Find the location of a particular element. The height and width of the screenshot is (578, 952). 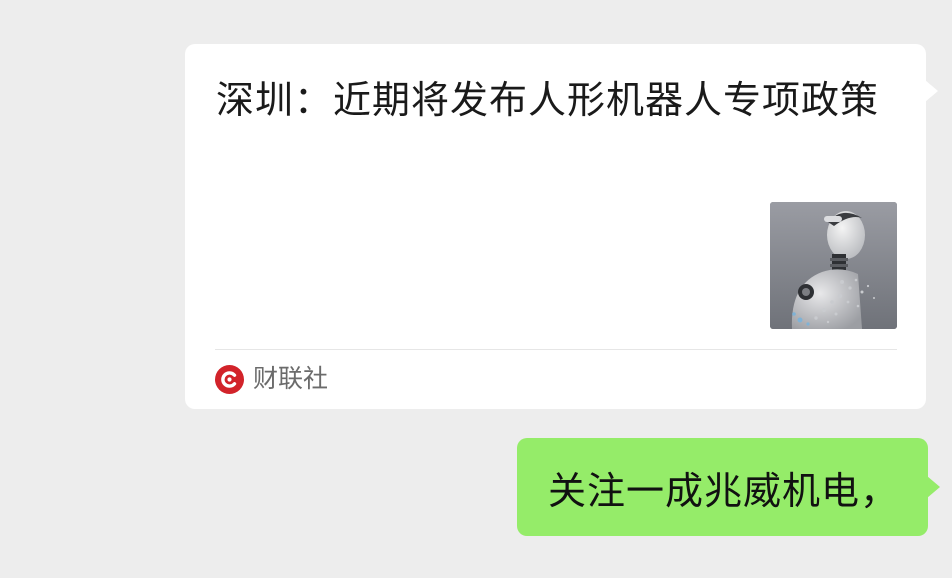

article-source: 财联社 is located at coordinates (271, 379).